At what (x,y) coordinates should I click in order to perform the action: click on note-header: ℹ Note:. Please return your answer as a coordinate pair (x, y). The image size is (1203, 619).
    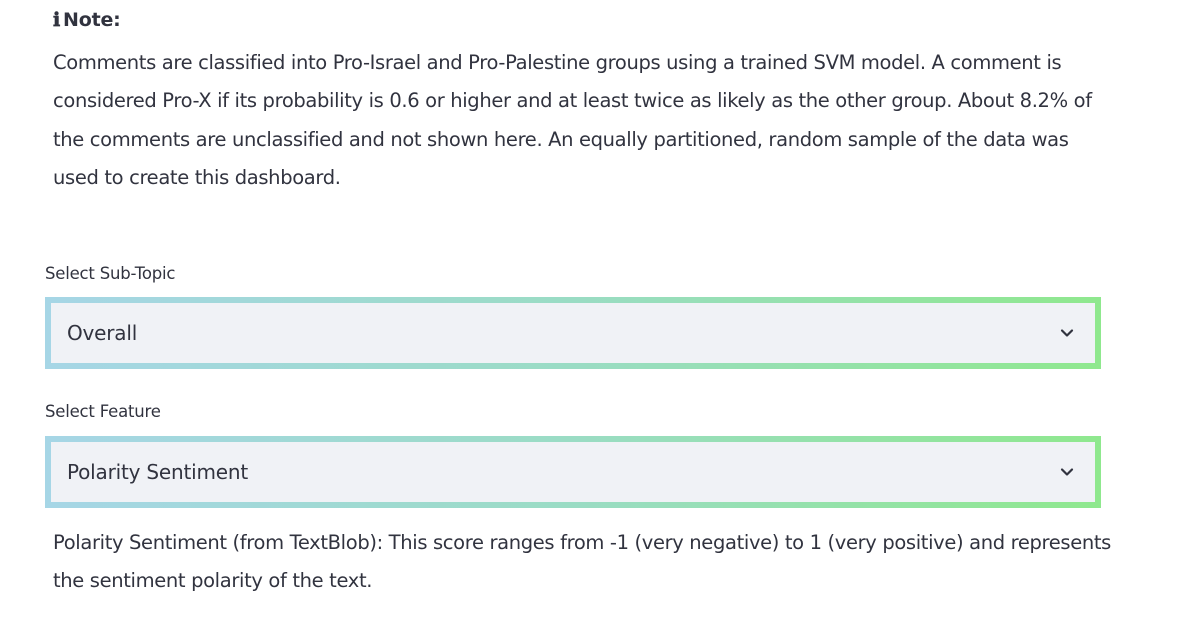
    Looking at the image, I should click on (583, 20).